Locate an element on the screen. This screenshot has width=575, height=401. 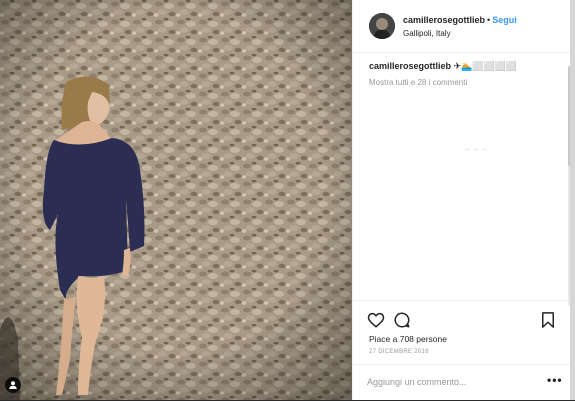
speech-bubble-icon is located at coordinates (402, 320).